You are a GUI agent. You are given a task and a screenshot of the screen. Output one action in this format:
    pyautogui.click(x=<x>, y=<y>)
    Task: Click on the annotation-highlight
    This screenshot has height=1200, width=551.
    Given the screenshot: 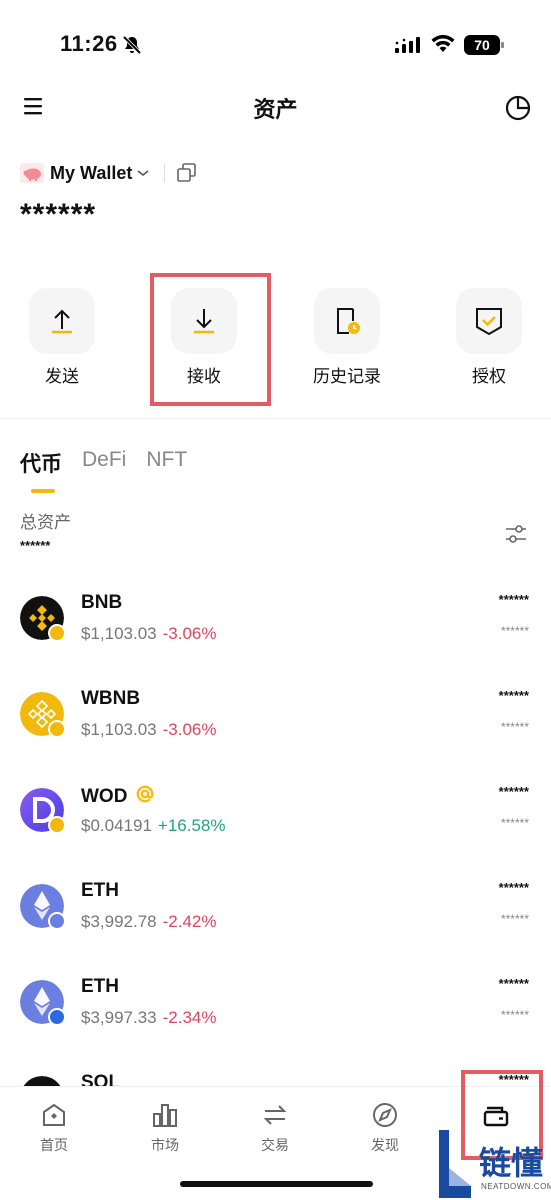 What is the action you would take?
    pyautogui.click(x=210, y=339)
    